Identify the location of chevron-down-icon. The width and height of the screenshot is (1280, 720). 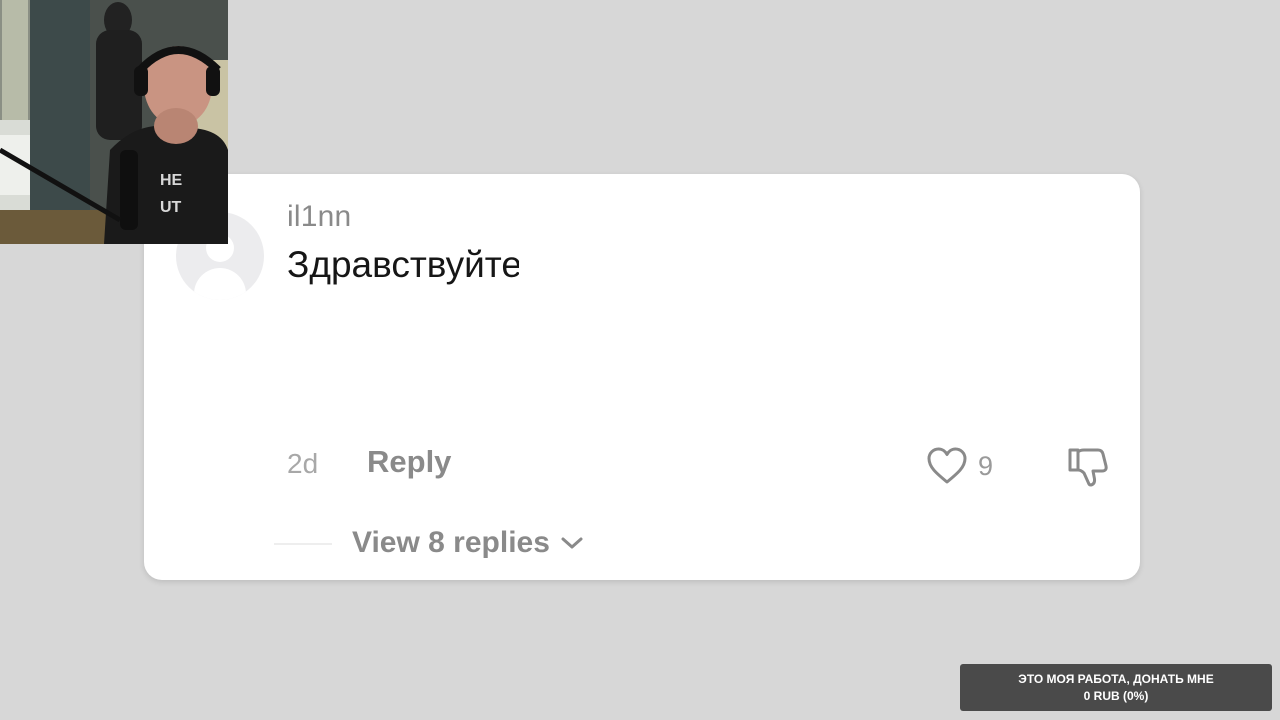
(572, 543).